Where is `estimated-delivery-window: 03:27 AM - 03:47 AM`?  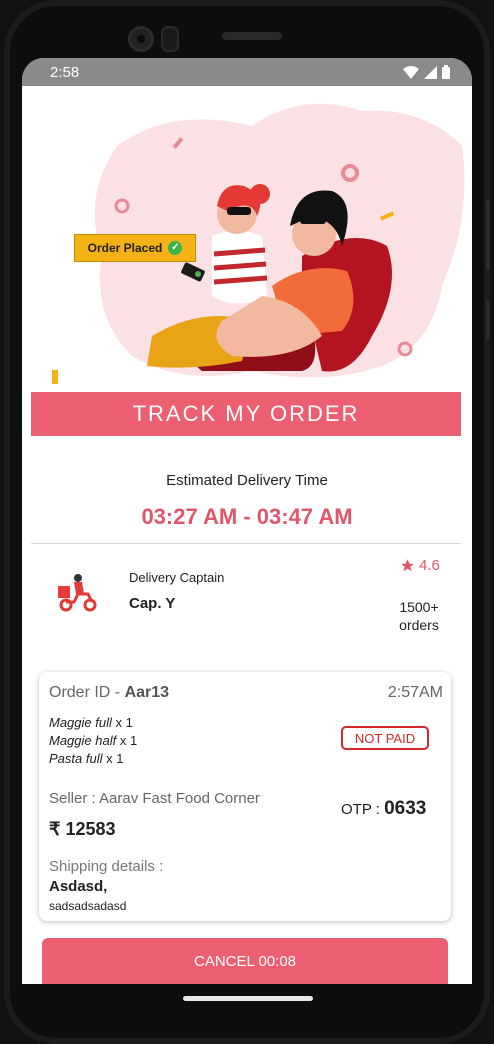 estimated-delivery-window: 03:27 AM - 03:47 AM is located at coordinates (247, 516).